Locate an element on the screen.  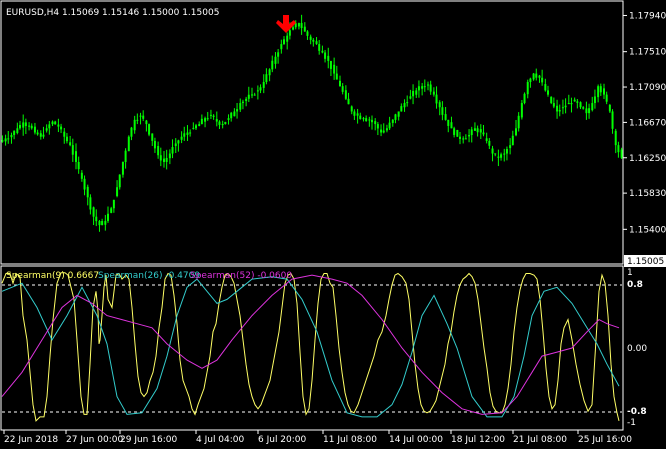
time-tick-label: 14 Jul 00:00 is located at coordinates (416, 440).